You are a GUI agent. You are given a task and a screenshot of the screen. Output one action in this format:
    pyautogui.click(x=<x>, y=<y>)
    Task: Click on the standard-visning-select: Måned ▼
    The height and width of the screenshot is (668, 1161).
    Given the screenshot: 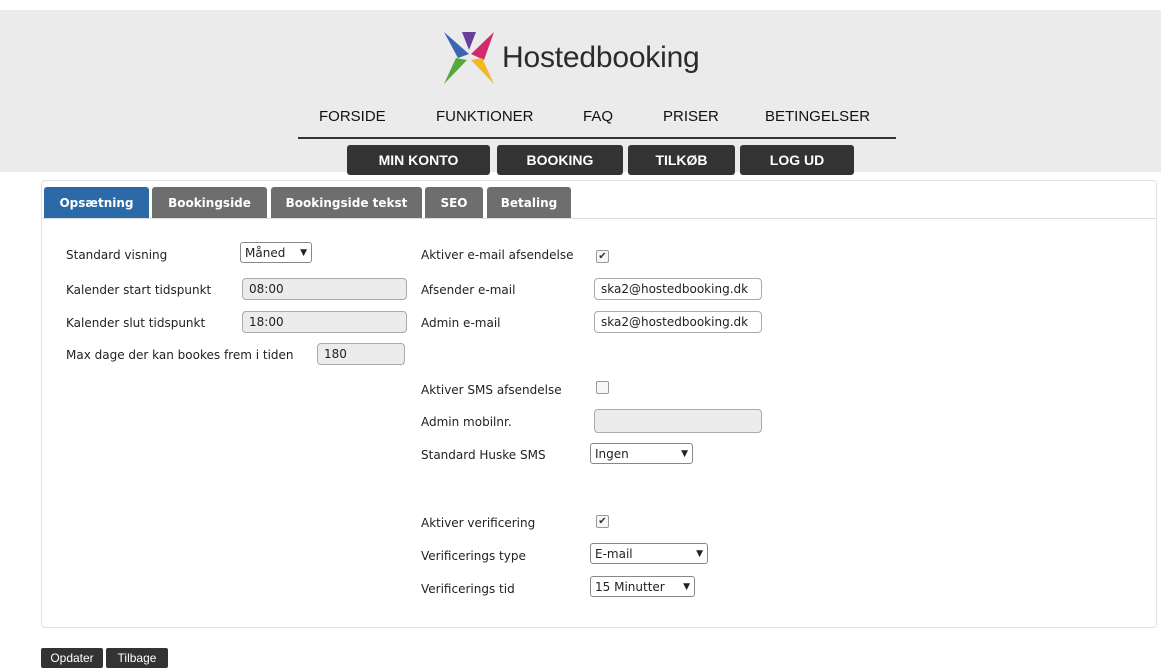 What is the action you would take?
    pyautogui.click(x=276, y=252)
    